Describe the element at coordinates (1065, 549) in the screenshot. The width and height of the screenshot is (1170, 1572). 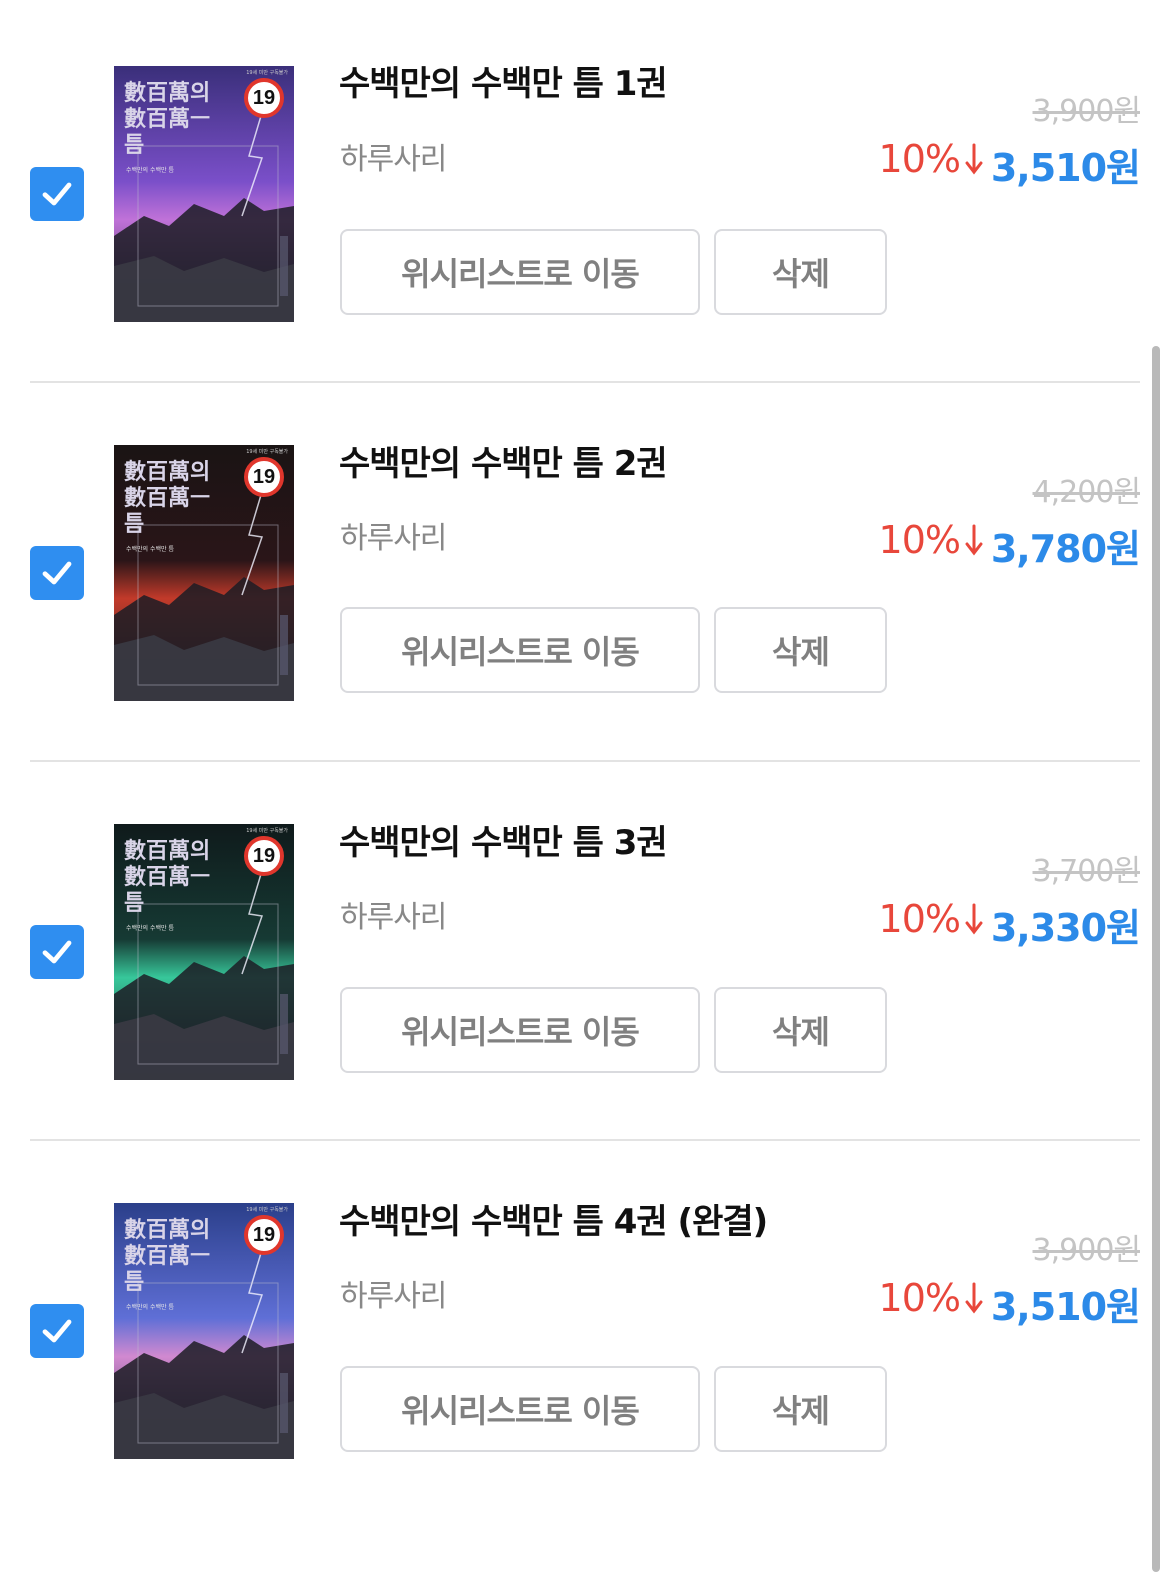
I see `sale-price: 3,780원` at that location.